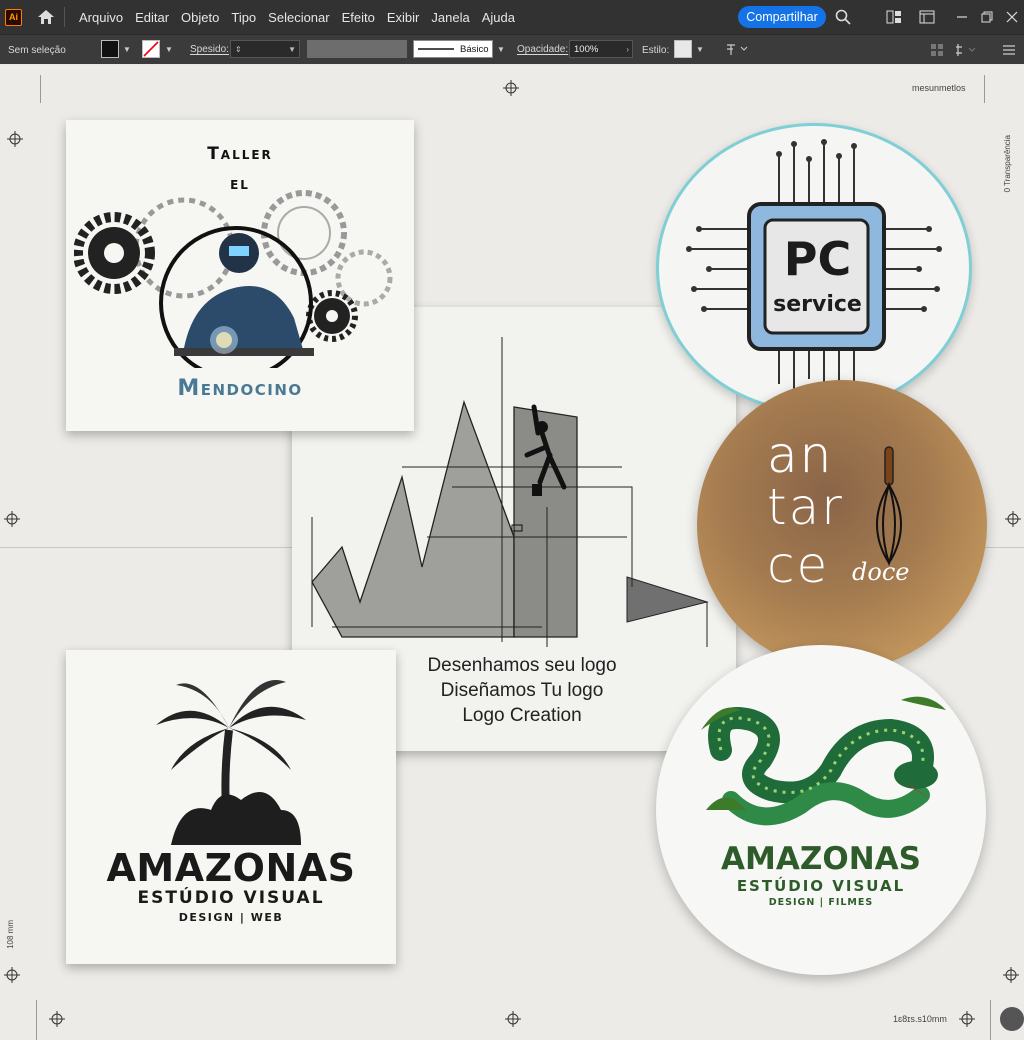  I want to click on center-text-line-1: Desenhamos seu logo, so click(522, 665).